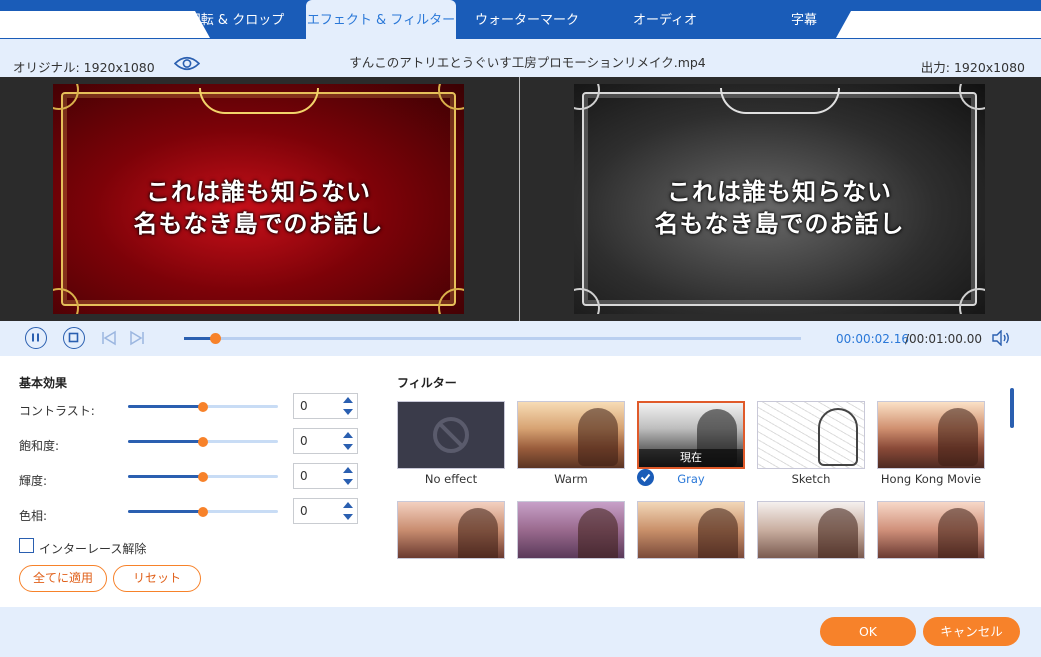 This screenshot has width=1041, height=657. Describe the element at coordinates (971, 631) in the screenshot. I see `cancel-button: キャンセル` at that location.